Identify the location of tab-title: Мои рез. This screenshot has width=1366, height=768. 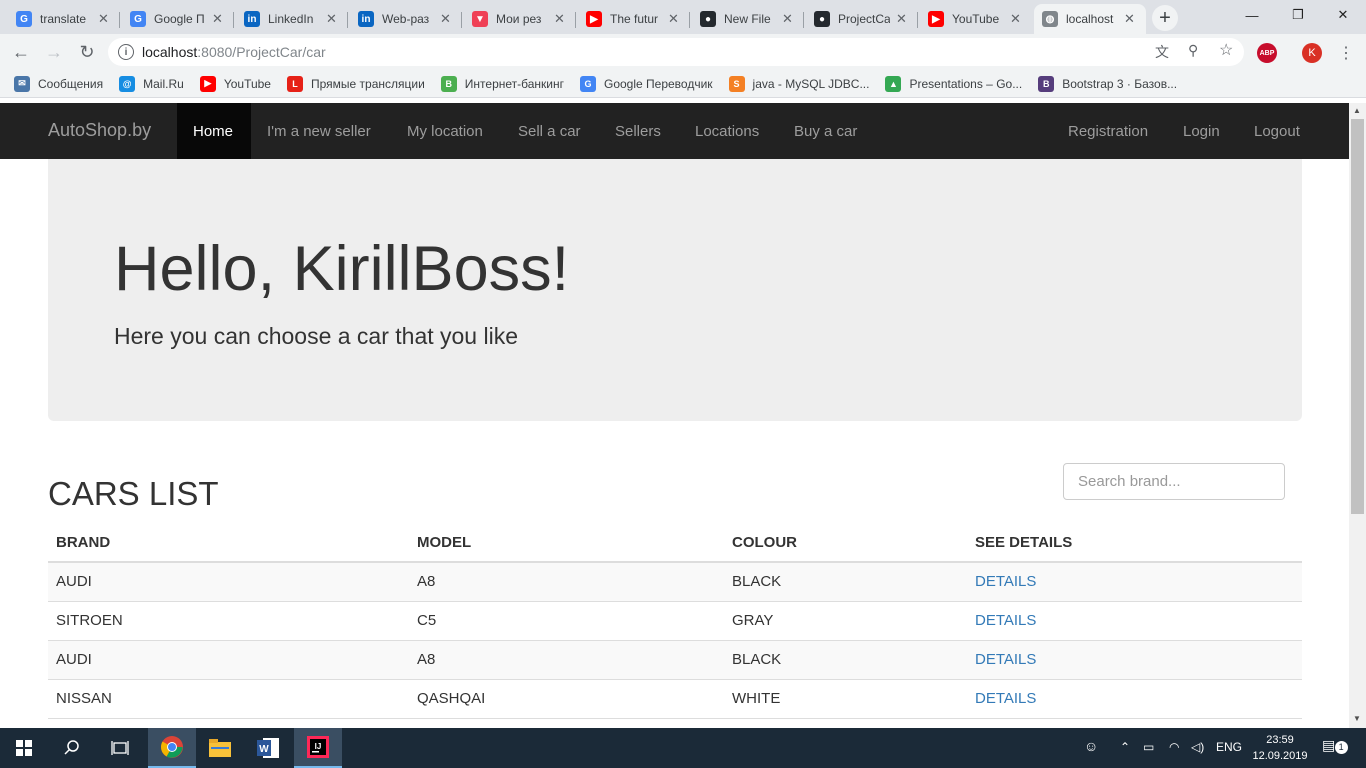
(519, 19).